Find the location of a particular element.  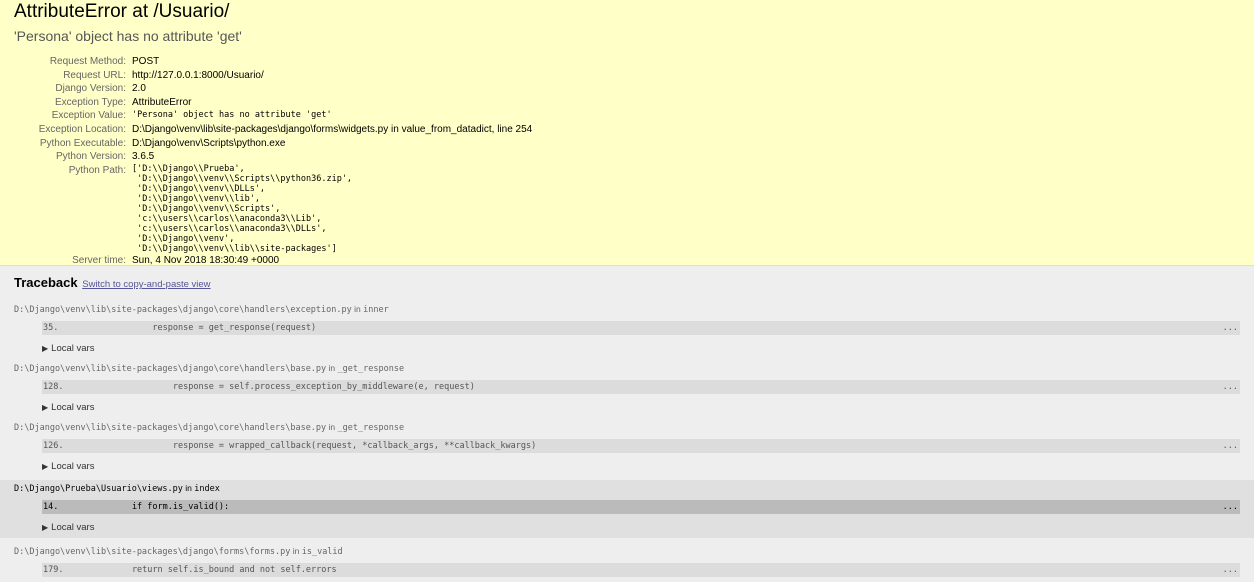

meta-value: 3.6.5 is located at coordinates (143, 157).